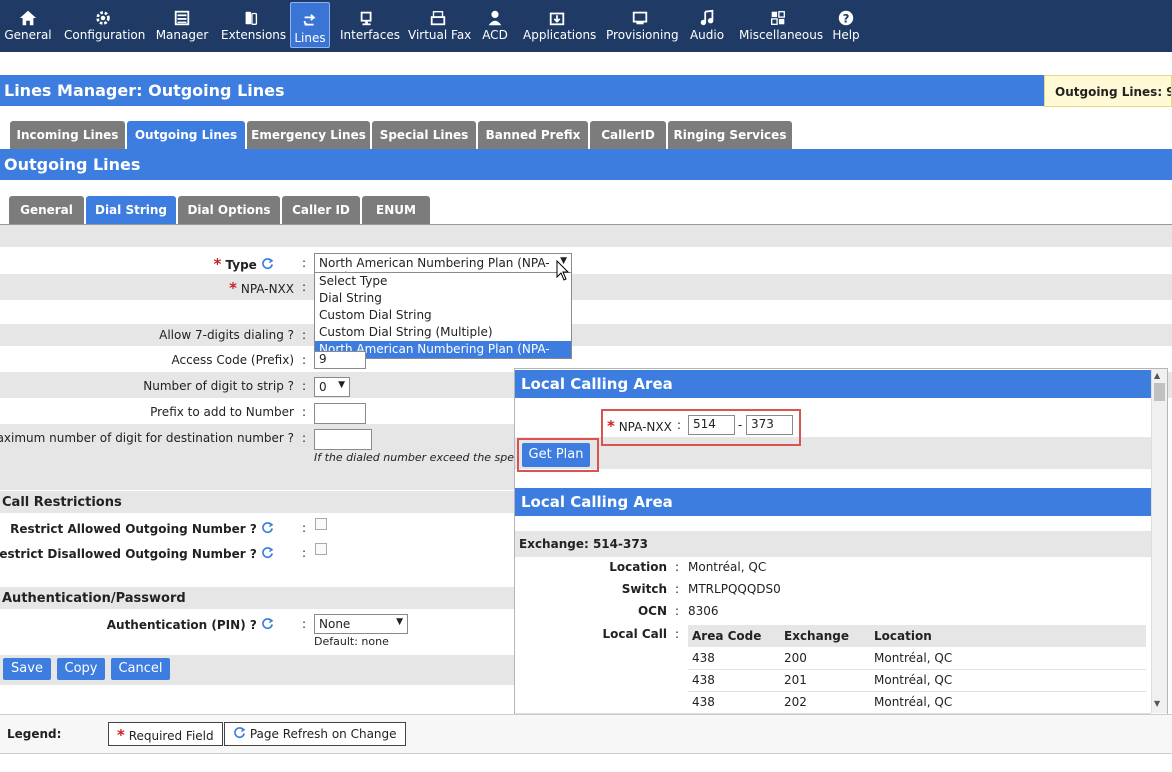  I want to click on nxx-input: 373, so click(769, 425).